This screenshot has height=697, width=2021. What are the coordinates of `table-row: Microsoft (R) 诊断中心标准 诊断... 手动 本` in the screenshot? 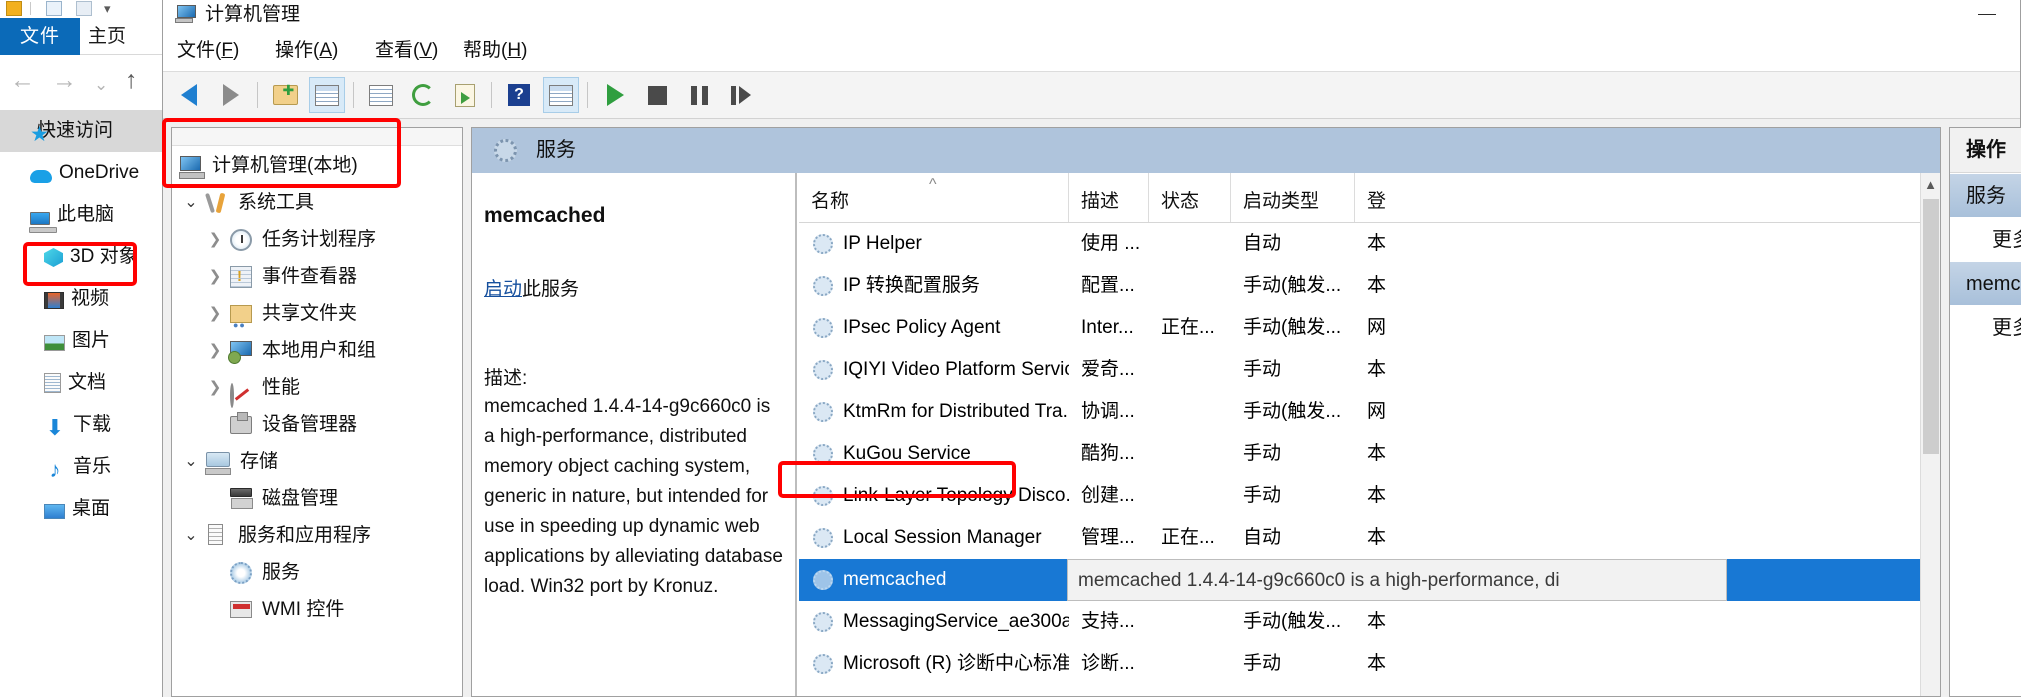 It's located at (1369, 664).